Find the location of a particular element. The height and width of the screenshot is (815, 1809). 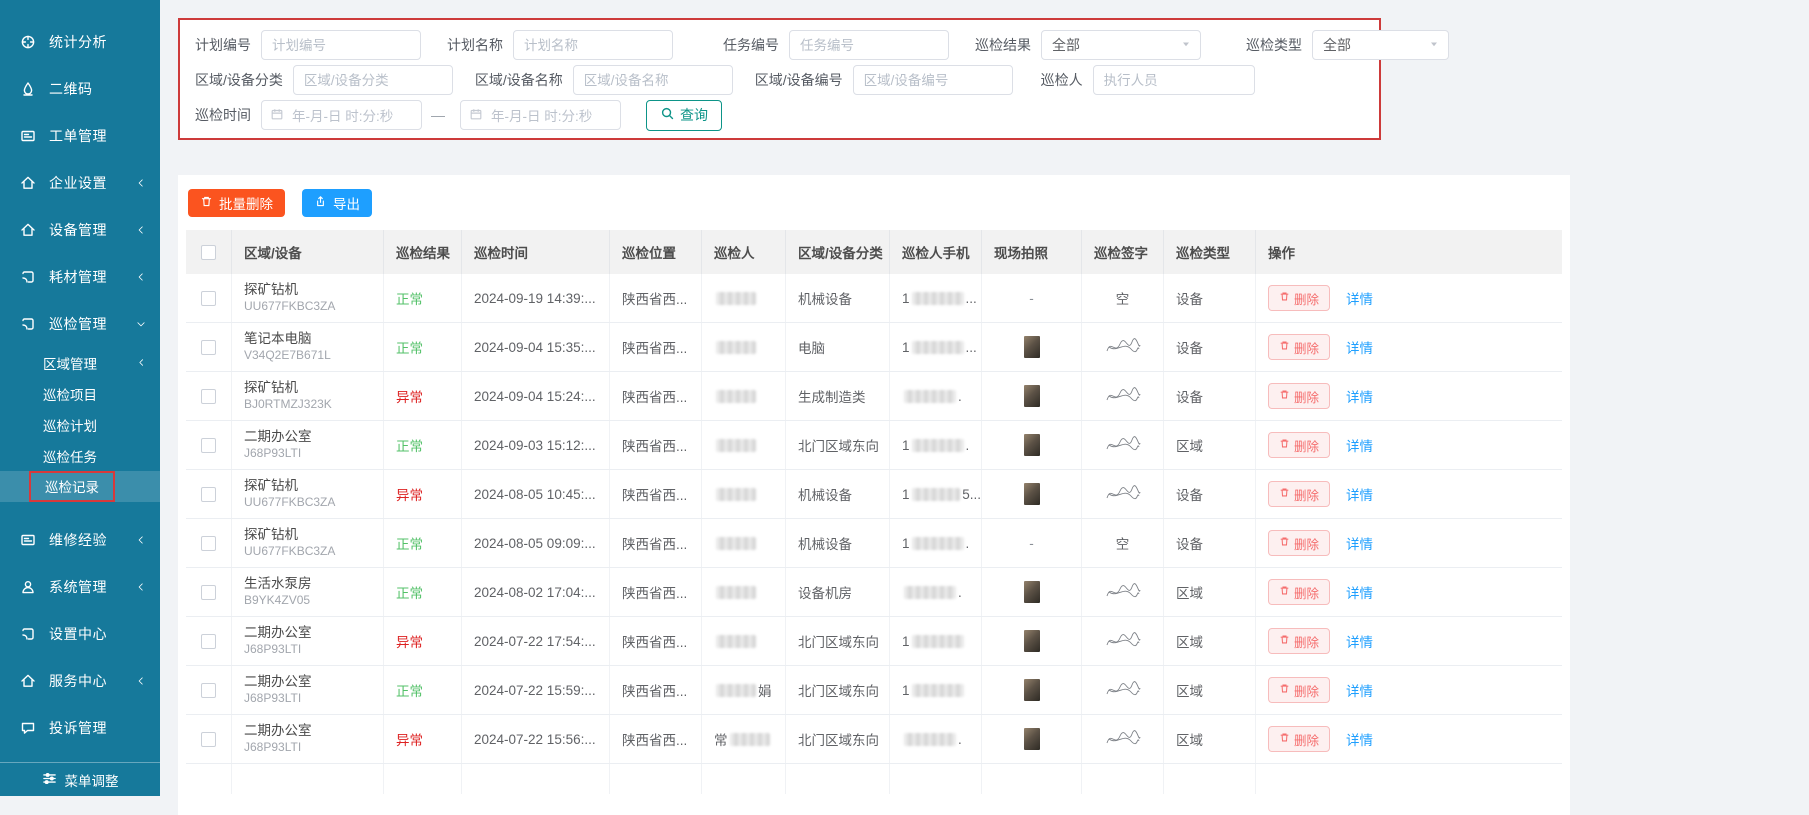

sidebar-item-area-management: 区域管理 is located at coordinates (80, 362).